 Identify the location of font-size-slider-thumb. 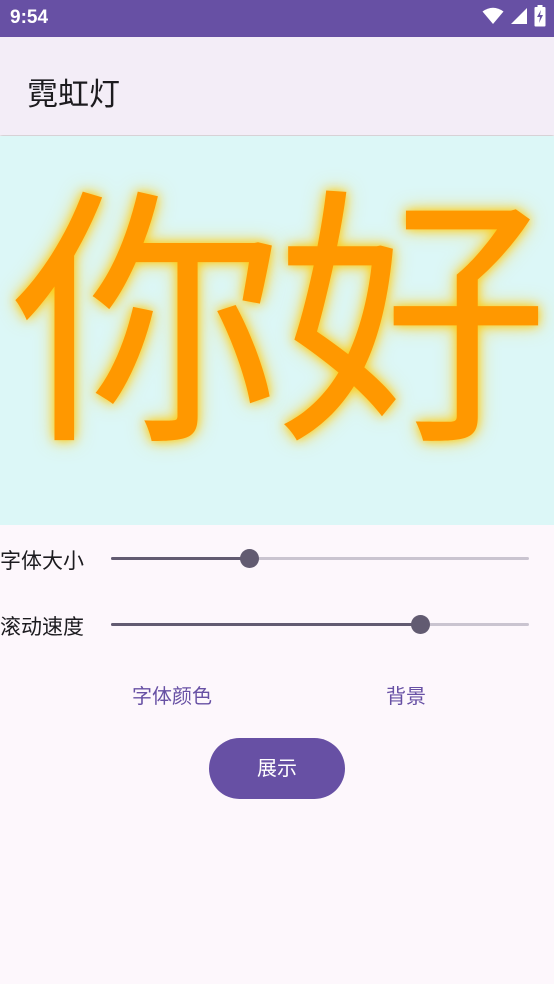
(249, 558).